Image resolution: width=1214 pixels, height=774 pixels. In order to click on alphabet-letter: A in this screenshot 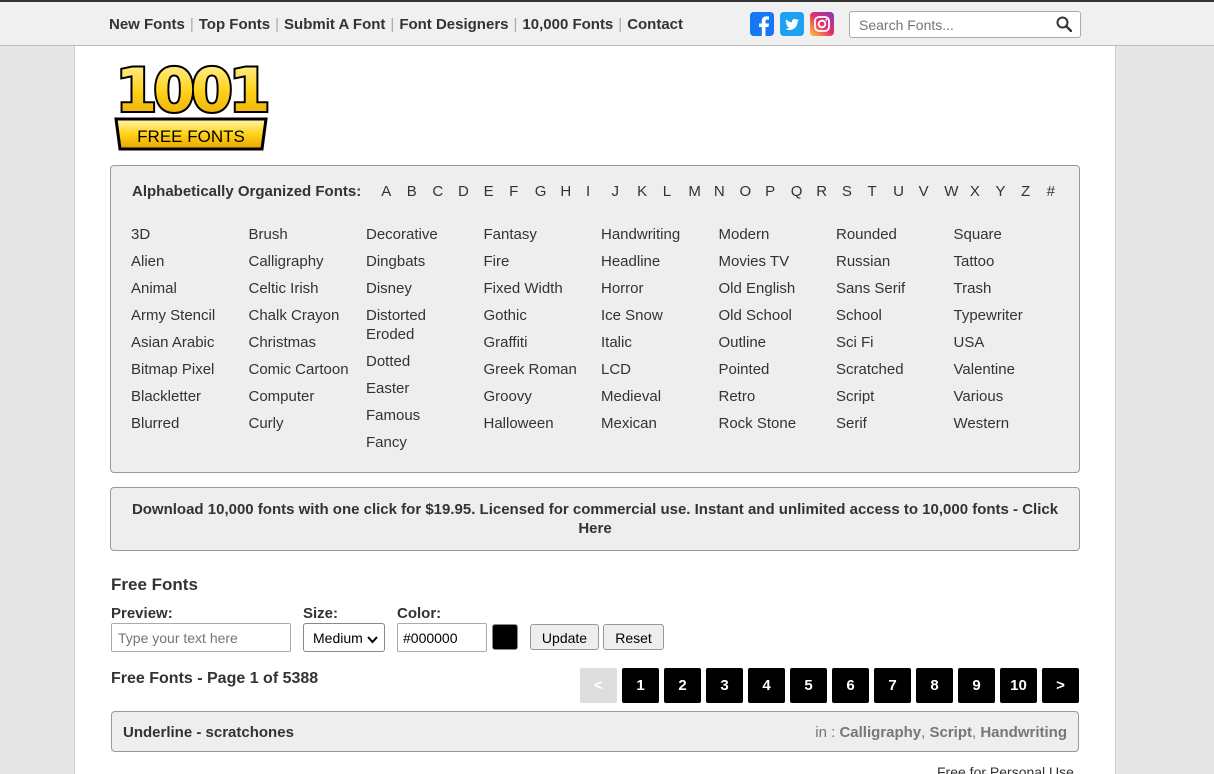, I will do `click(394, 191)`.